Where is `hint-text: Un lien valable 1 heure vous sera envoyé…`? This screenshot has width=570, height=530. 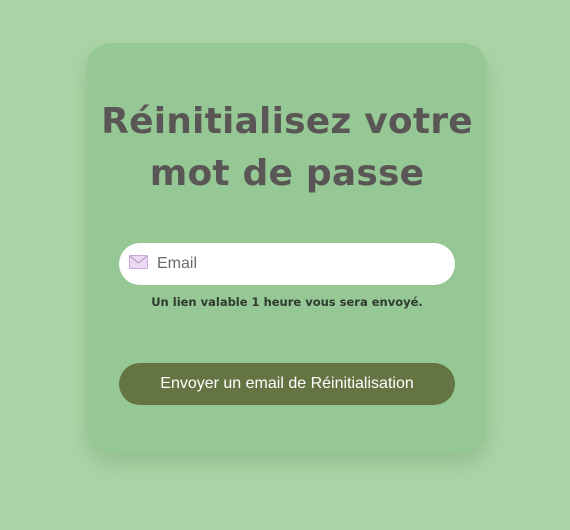
hint-text: Un lien valable 1 heure vous sera envoyé… is located at coordinates (287, 302).